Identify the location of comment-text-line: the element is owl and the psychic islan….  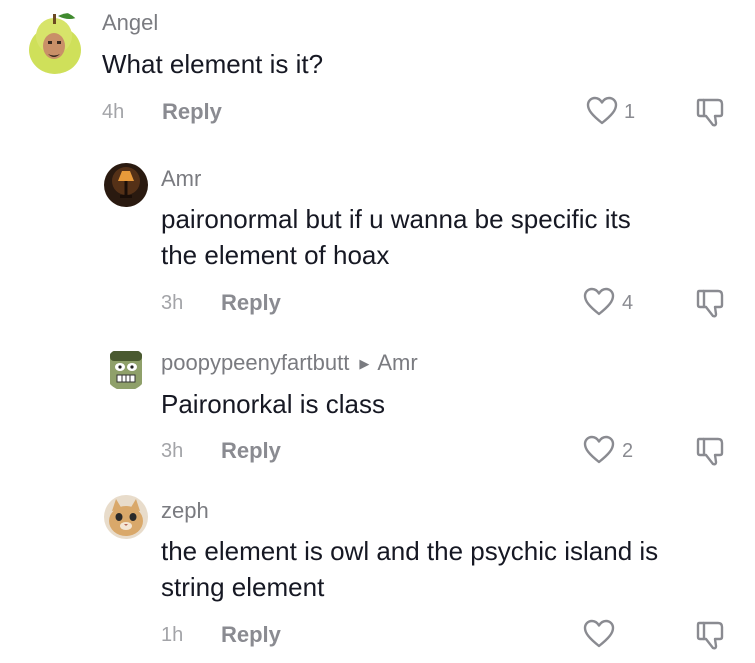
(410, 551).